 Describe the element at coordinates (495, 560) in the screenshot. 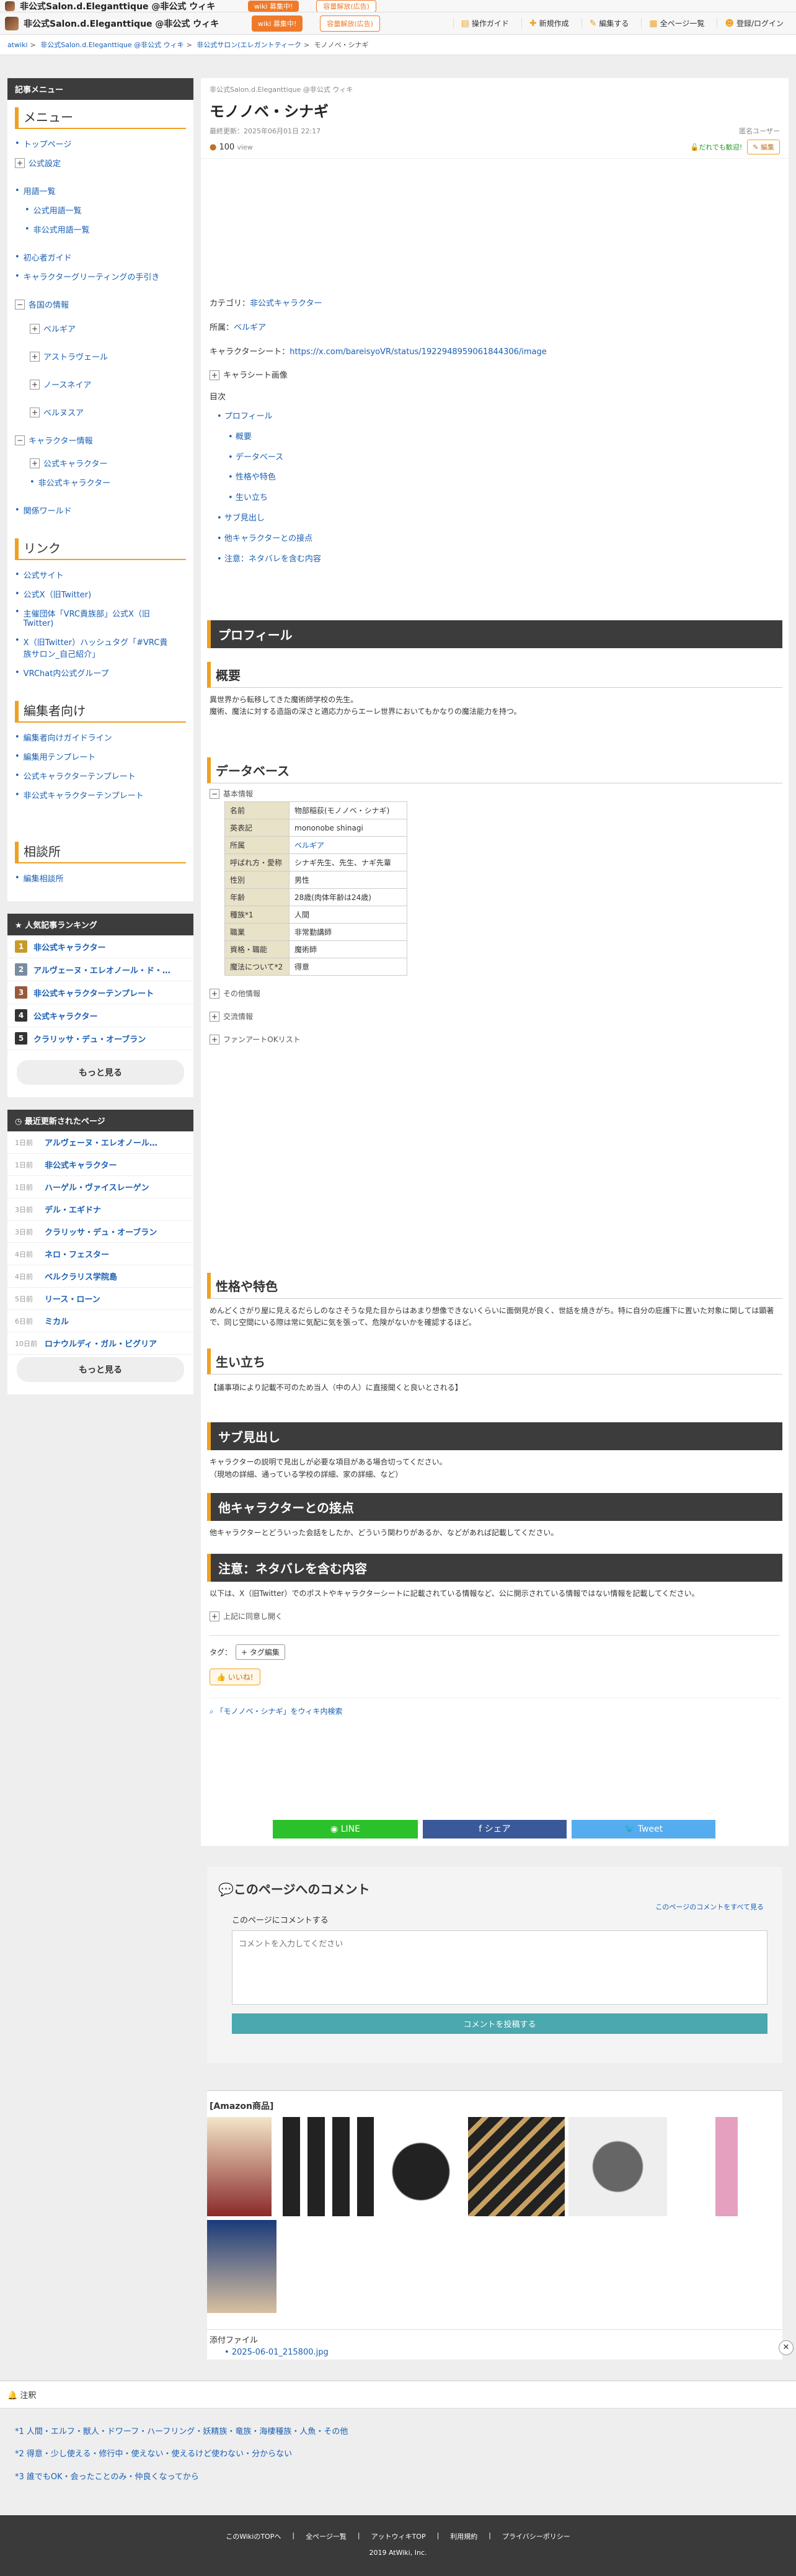

I see `toc-item: • 注意：ネタバレを含む内容` at that location.